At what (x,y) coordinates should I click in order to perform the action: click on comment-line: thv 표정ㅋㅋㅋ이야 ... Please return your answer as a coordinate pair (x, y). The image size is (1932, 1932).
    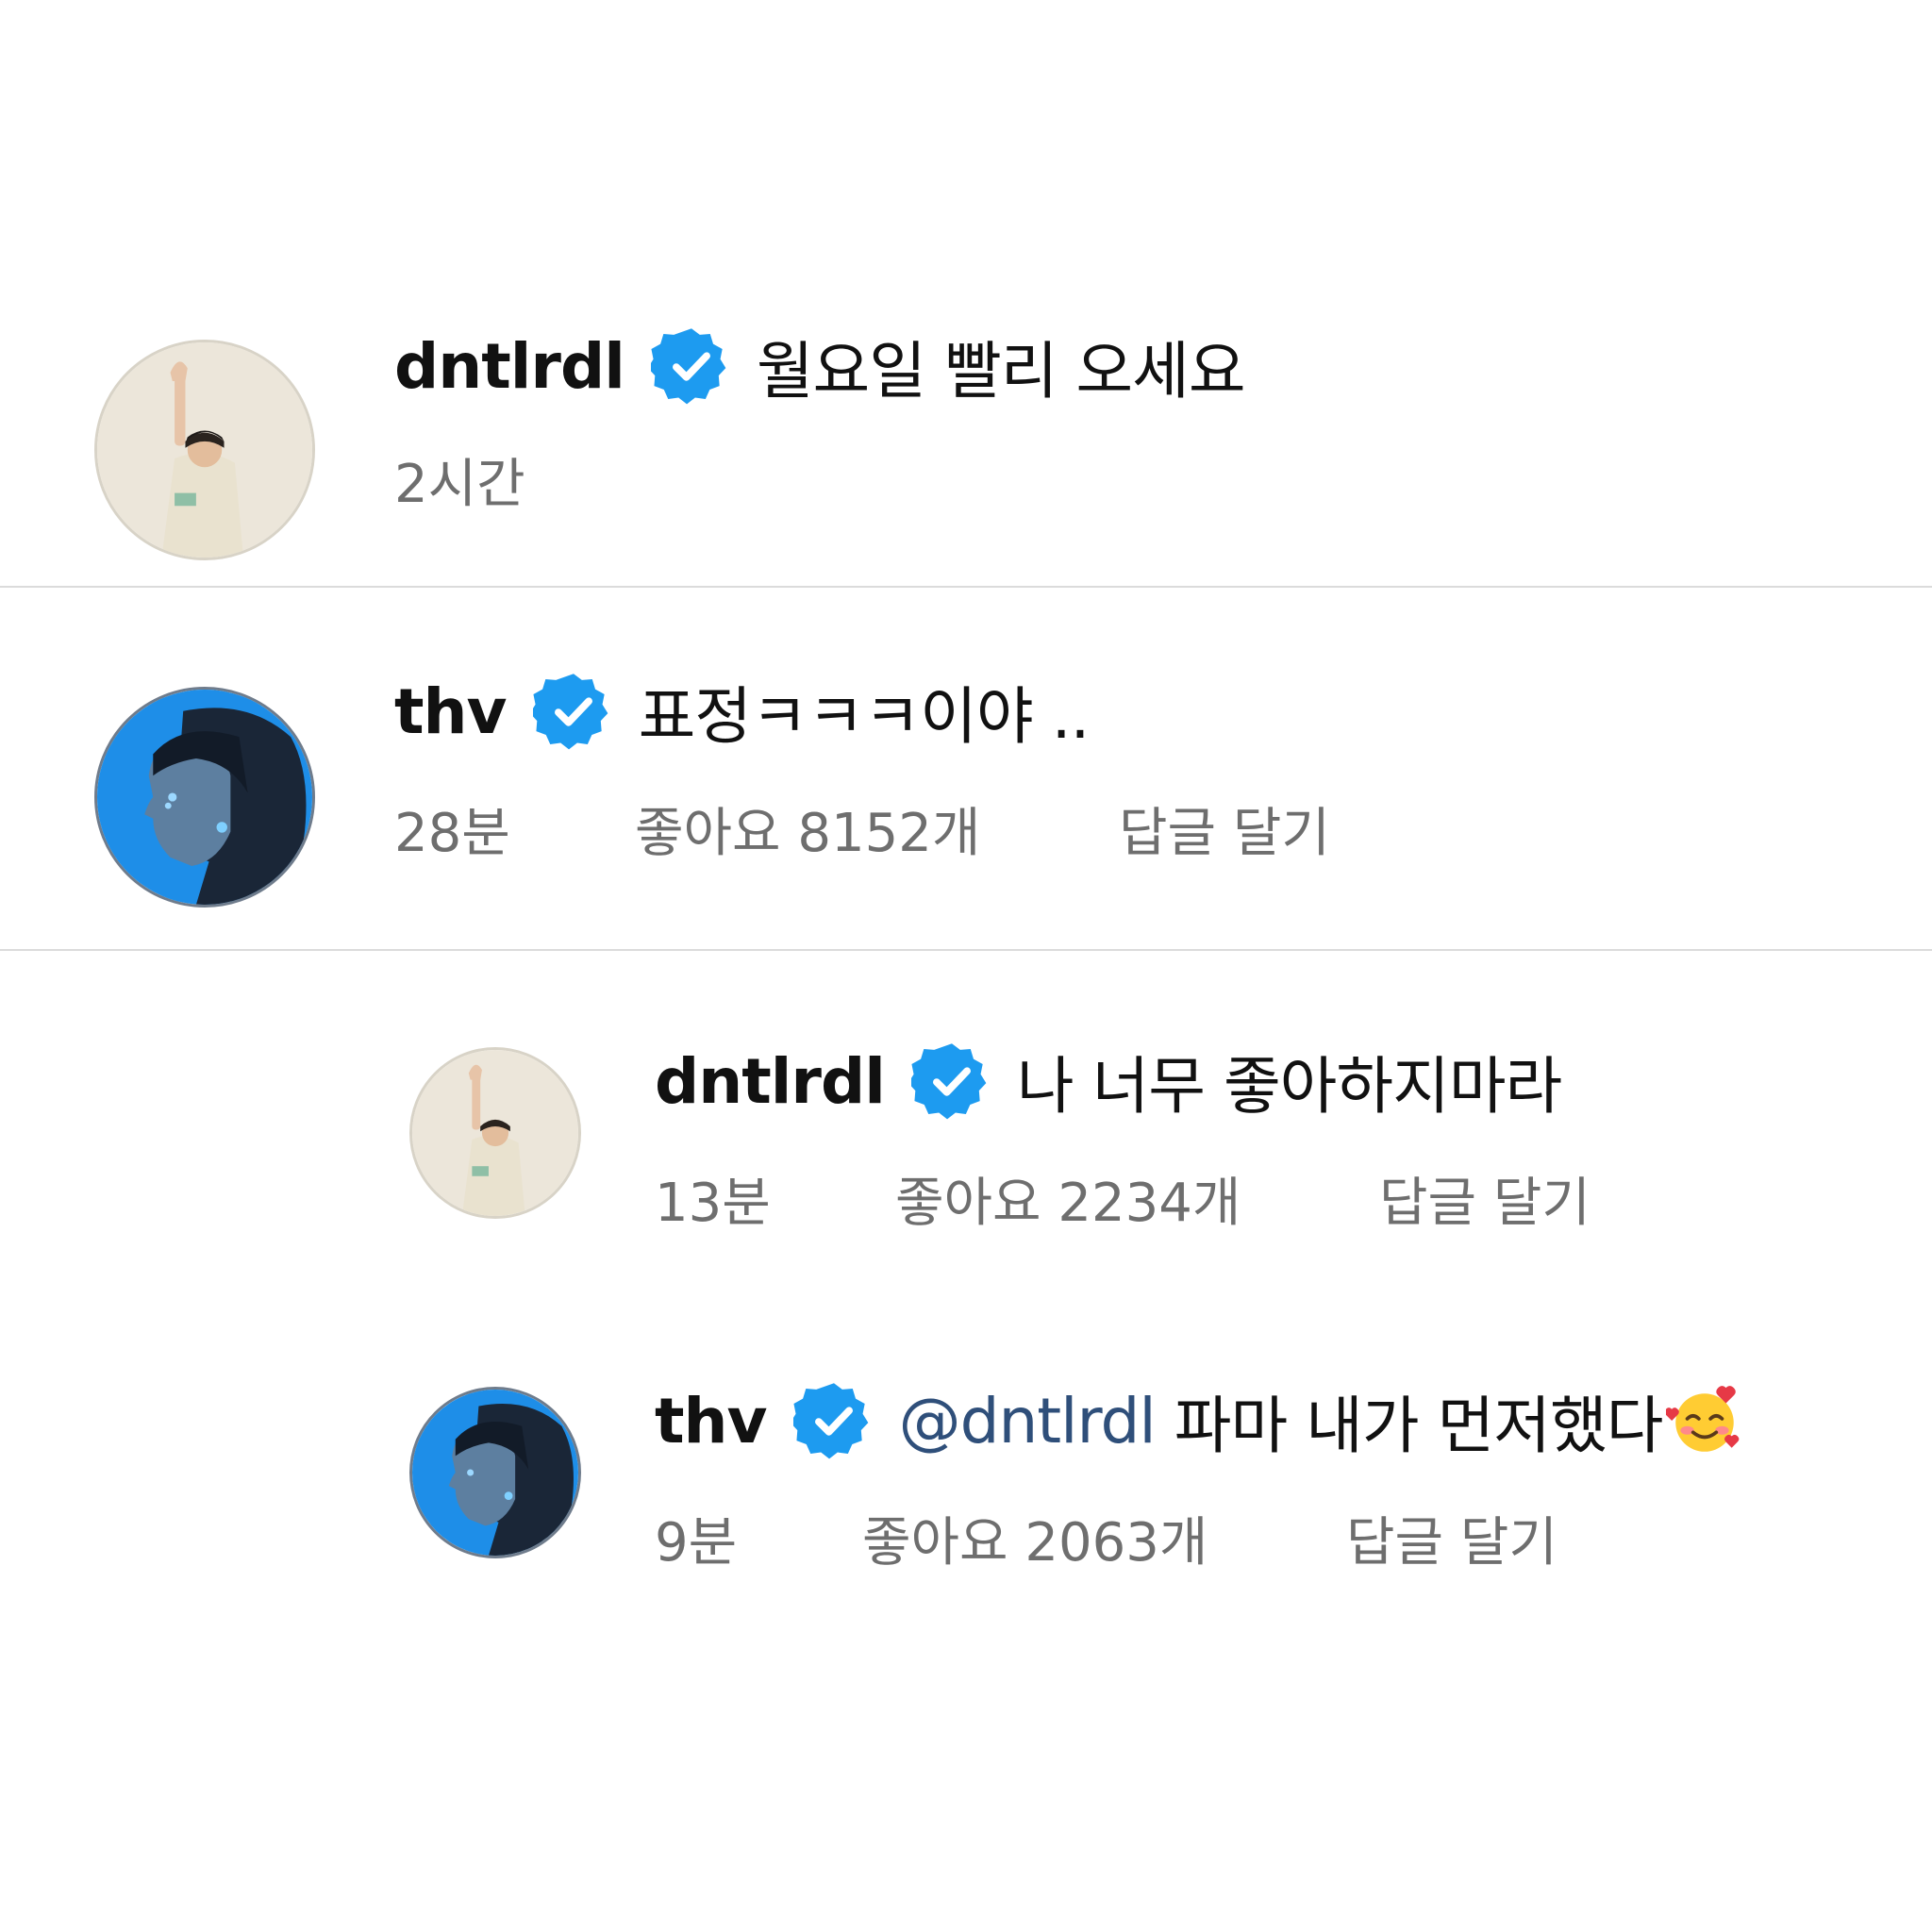
    Looking at the image, I should click on (742, 712).